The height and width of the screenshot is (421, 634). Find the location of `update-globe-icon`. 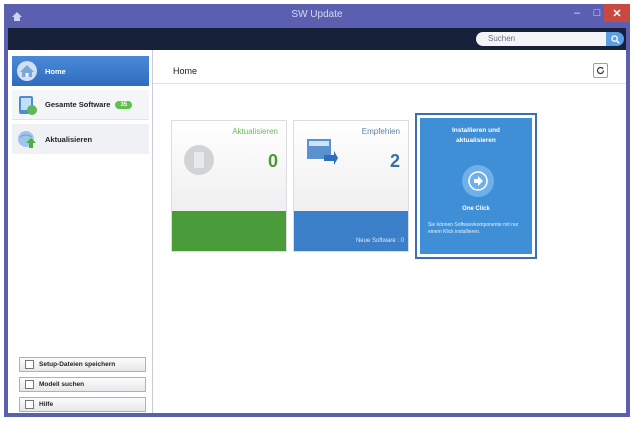

update-globe-icon is located at coordinates (27, 139).